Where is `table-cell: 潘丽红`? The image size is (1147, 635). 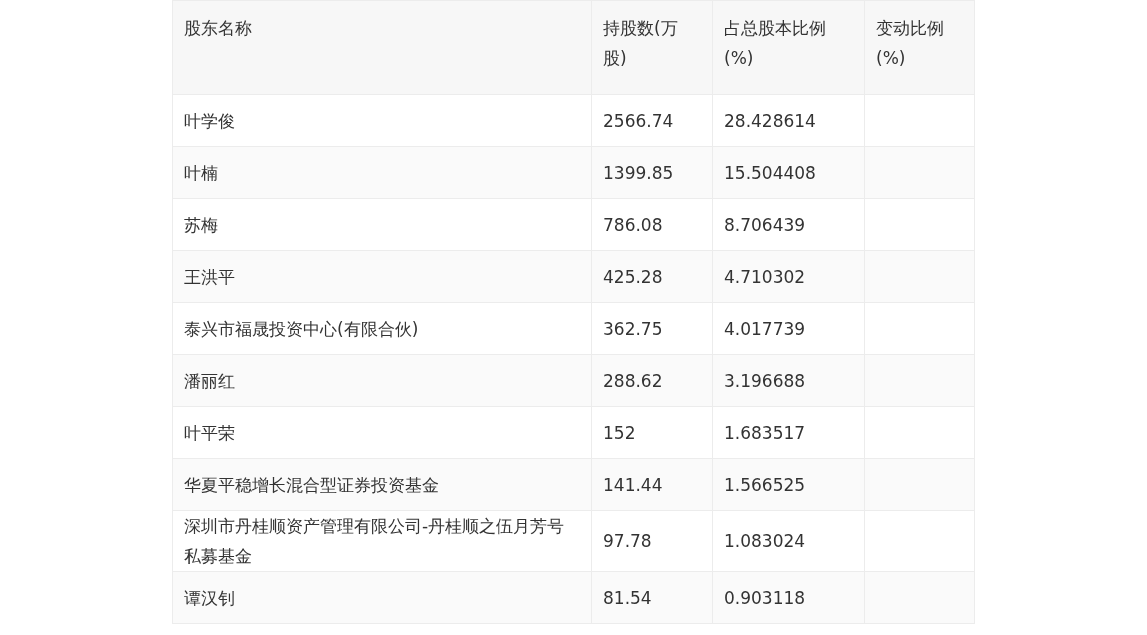 table-cell: 潘丽红 is located at coordinates (382, 380).